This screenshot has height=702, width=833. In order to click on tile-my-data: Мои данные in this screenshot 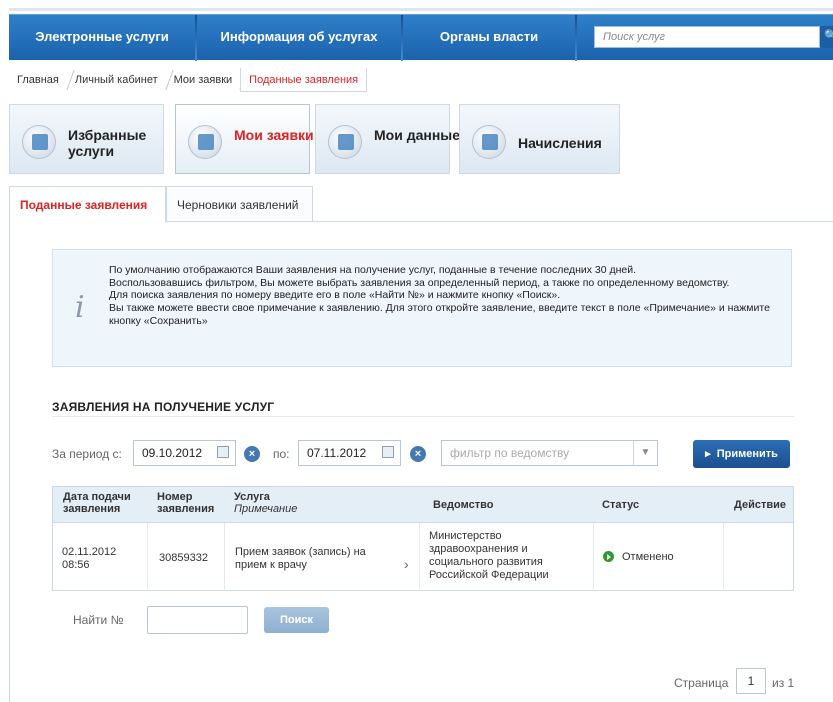, I will do `click(387, 139)`.